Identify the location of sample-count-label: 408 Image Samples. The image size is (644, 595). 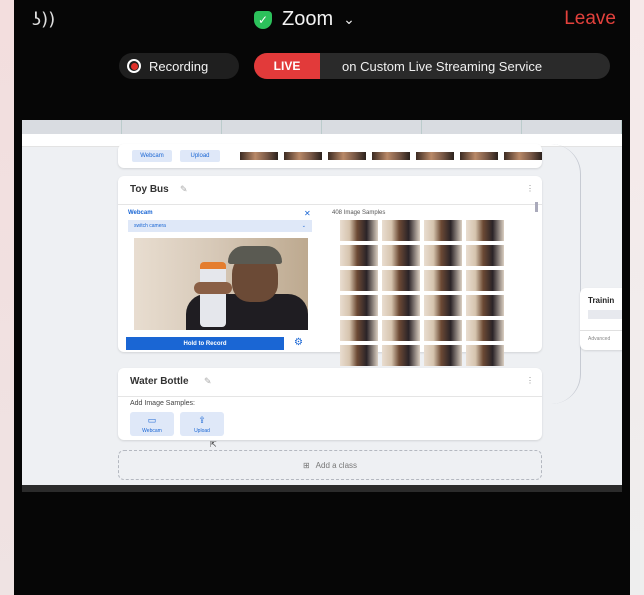
(359, 213).